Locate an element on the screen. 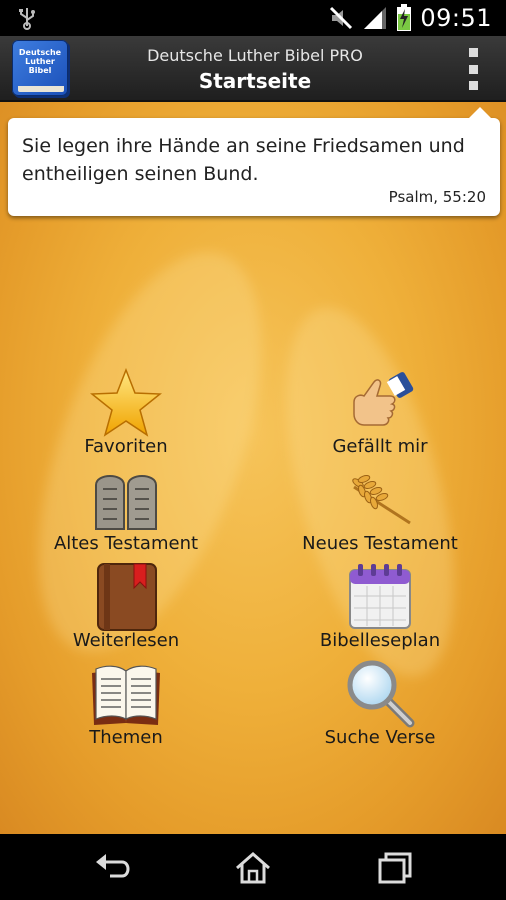  menu-label: Bibelleseplan is located at coordinates (380, 640).